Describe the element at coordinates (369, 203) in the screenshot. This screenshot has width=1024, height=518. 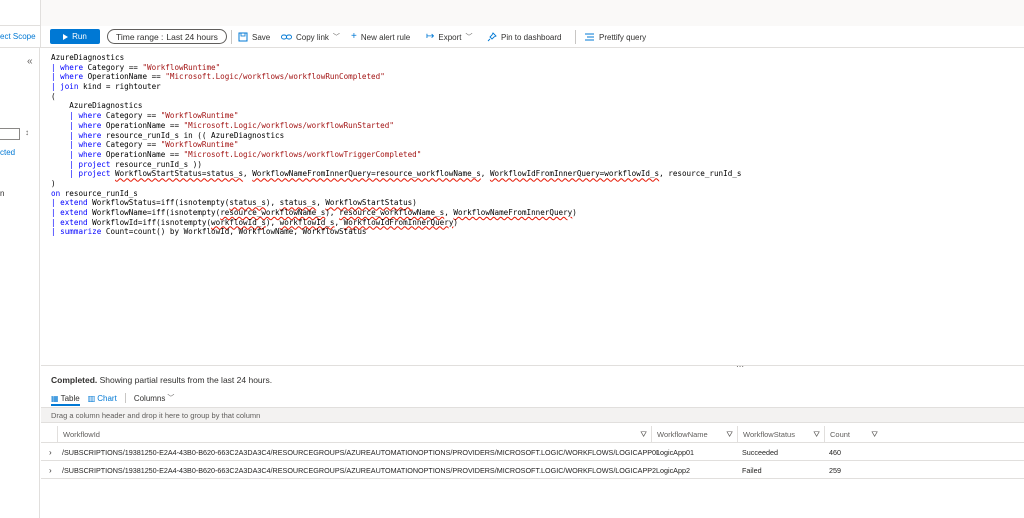
I see `code-token: WorkflowStartStatus` at that location.